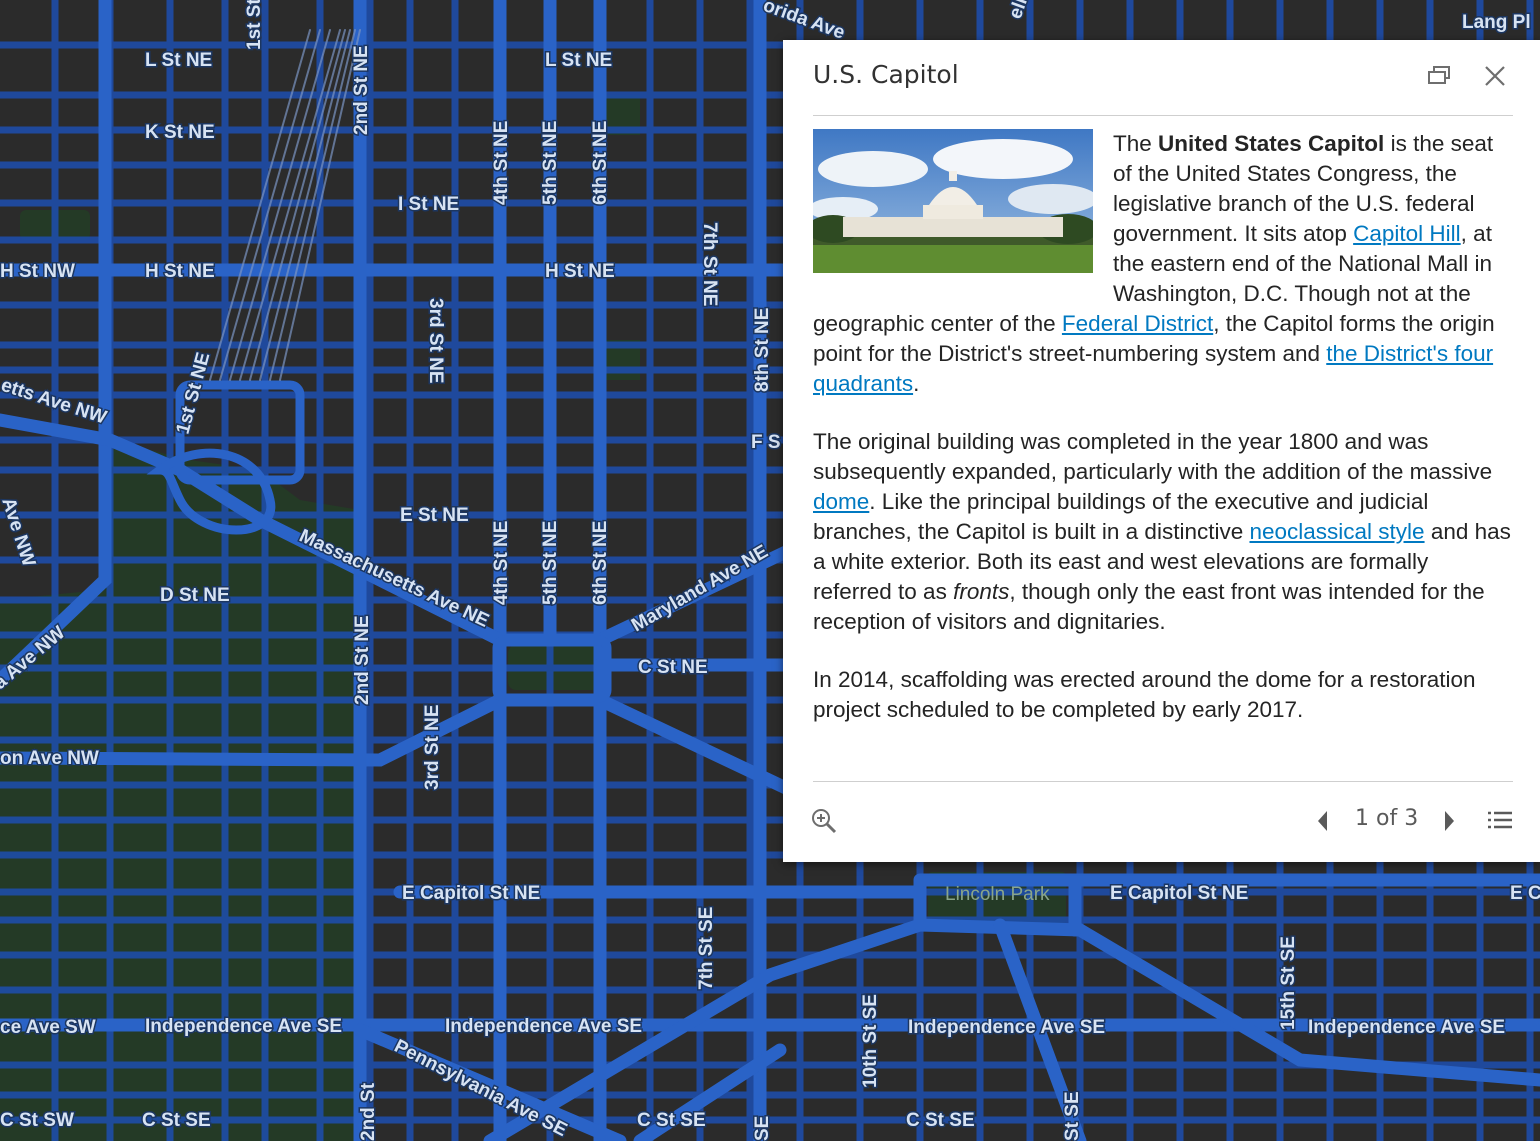 The height and width of the screenshot is (1141, 1540). What do you see at coordinates (1322, 821) in the screenshot?
I see `previous-icon` at bounding box center [1322, 821].